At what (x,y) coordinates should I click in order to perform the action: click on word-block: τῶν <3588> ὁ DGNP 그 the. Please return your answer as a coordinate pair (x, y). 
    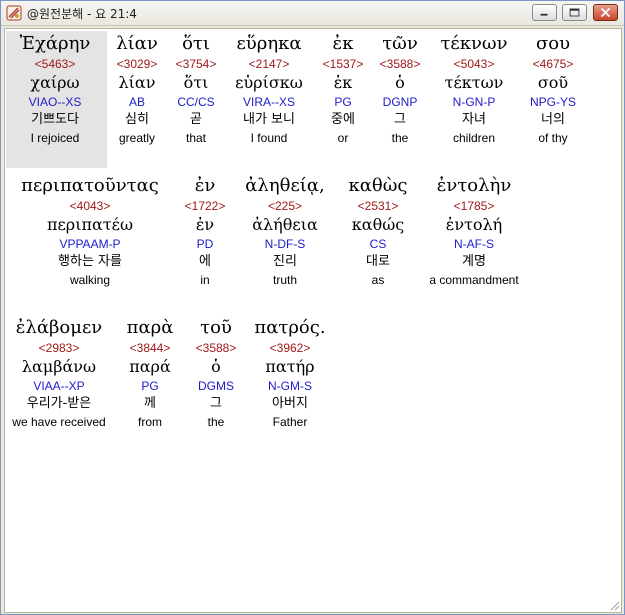
    Looking at the image, I should click on (400, 90).